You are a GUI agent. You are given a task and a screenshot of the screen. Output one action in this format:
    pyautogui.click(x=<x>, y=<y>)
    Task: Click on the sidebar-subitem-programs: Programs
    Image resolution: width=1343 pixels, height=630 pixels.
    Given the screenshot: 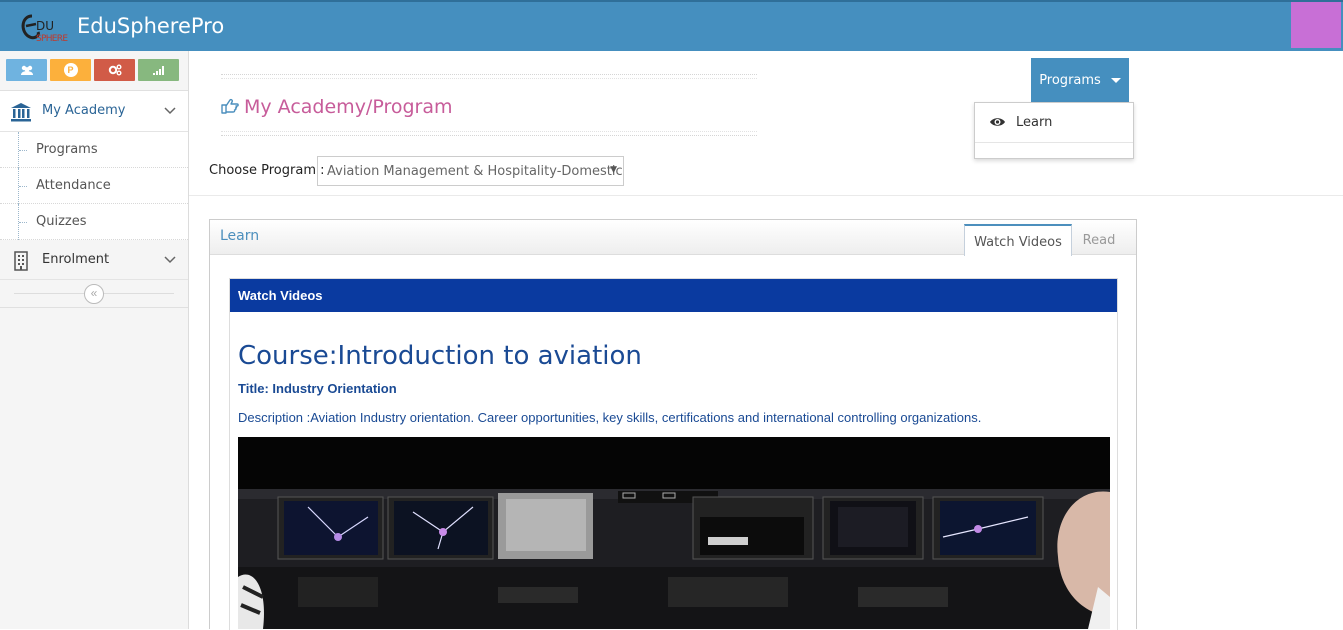 What is the action you would take?
    pyautogui.click(x=94, y=150)
    